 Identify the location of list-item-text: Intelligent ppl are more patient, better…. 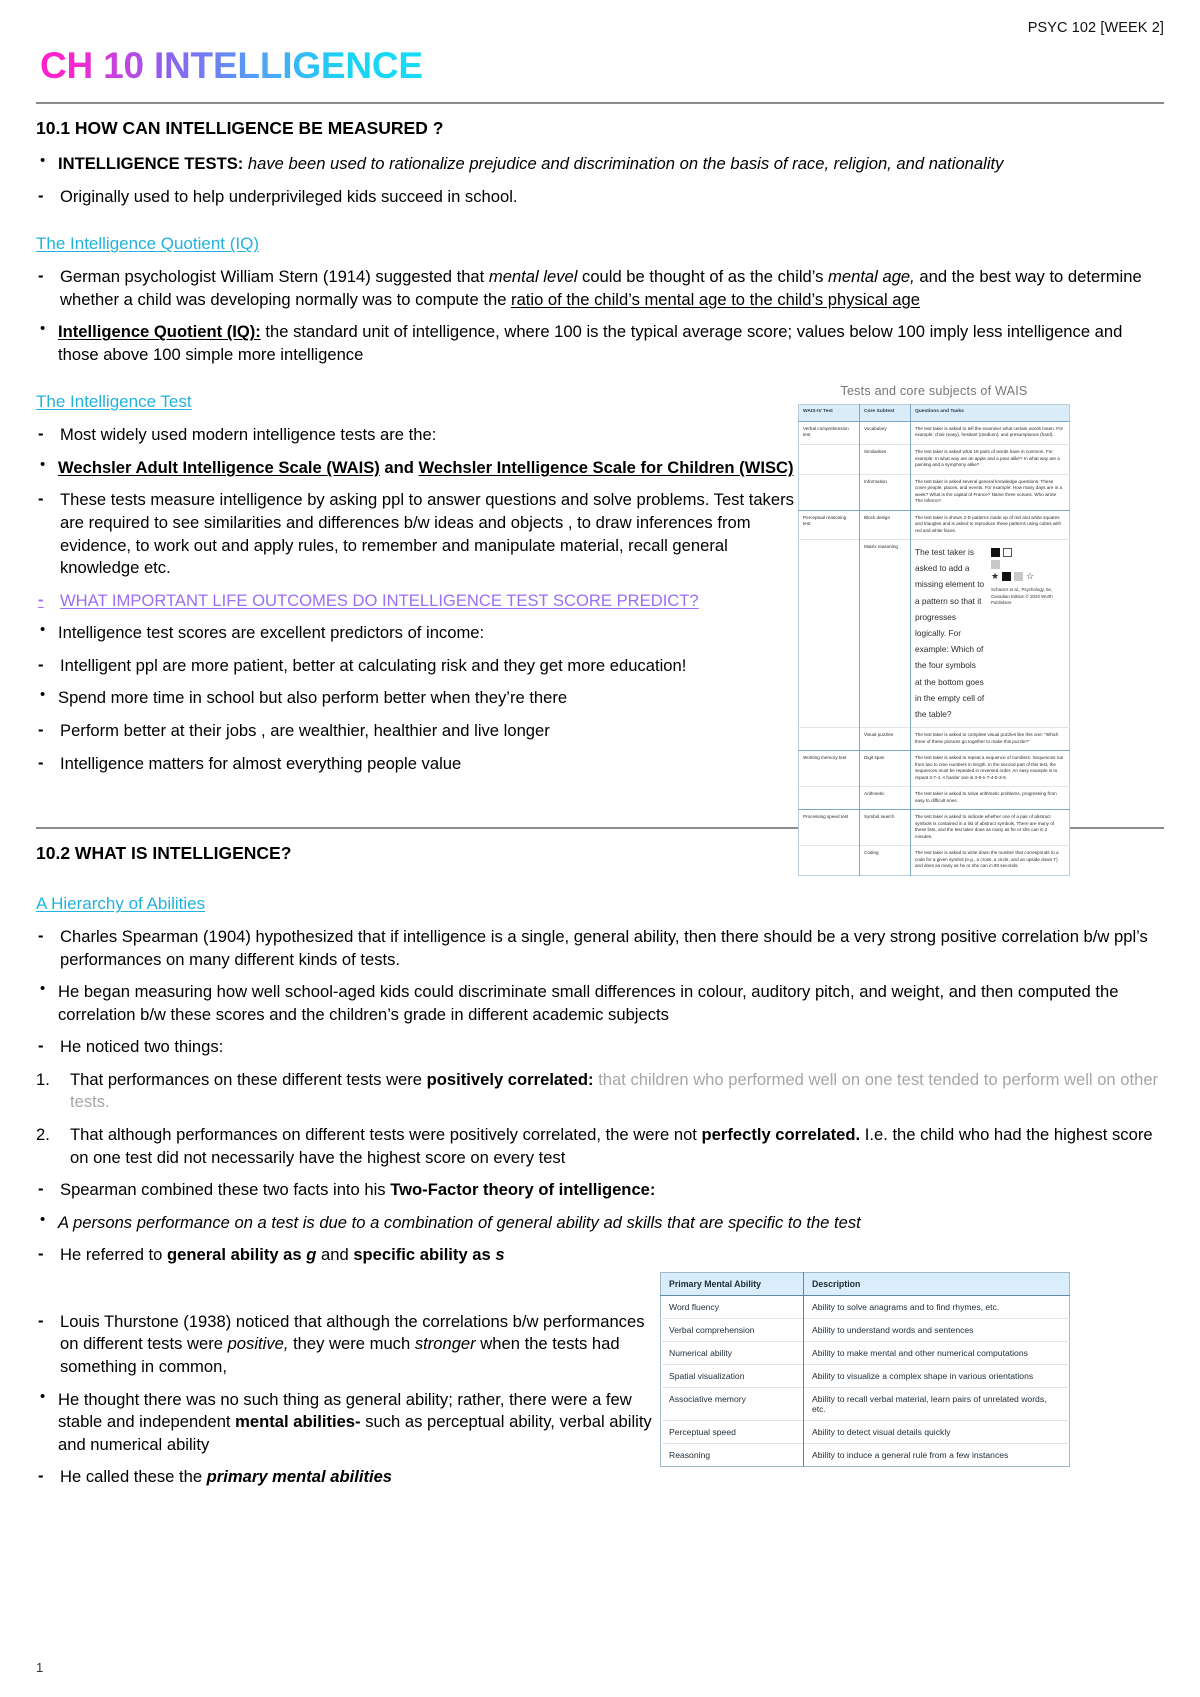
(373, 665).